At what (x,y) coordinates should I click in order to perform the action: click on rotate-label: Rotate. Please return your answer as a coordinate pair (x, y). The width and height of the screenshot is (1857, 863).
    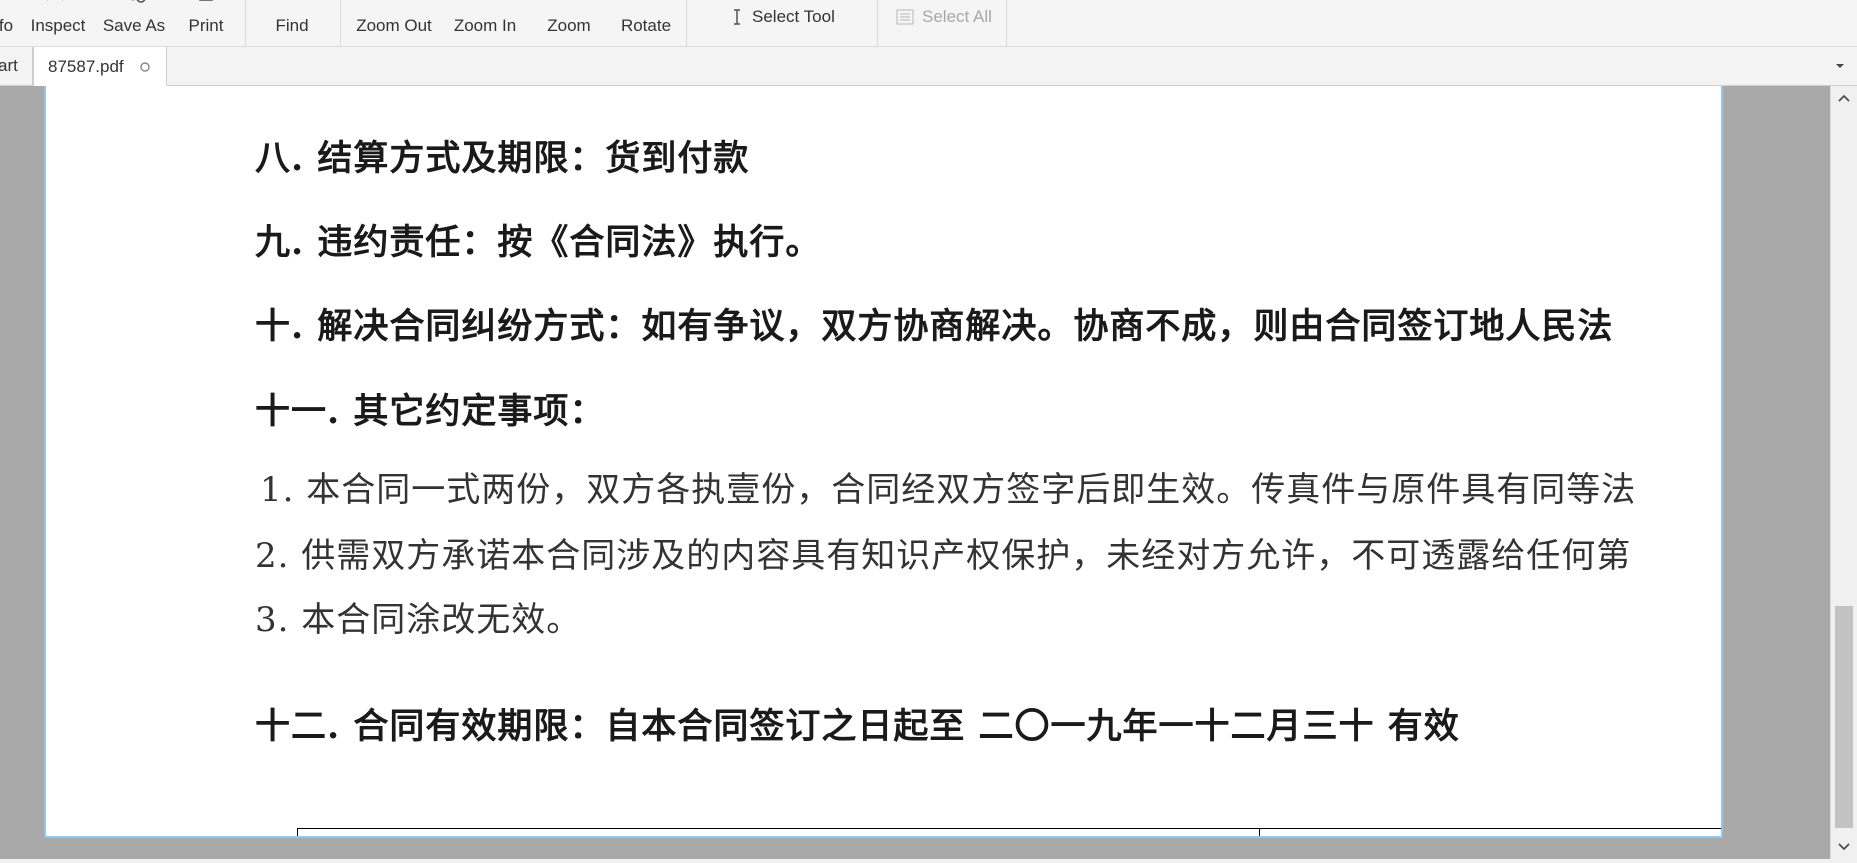
    Looking at the image, I should click on (646, 25).